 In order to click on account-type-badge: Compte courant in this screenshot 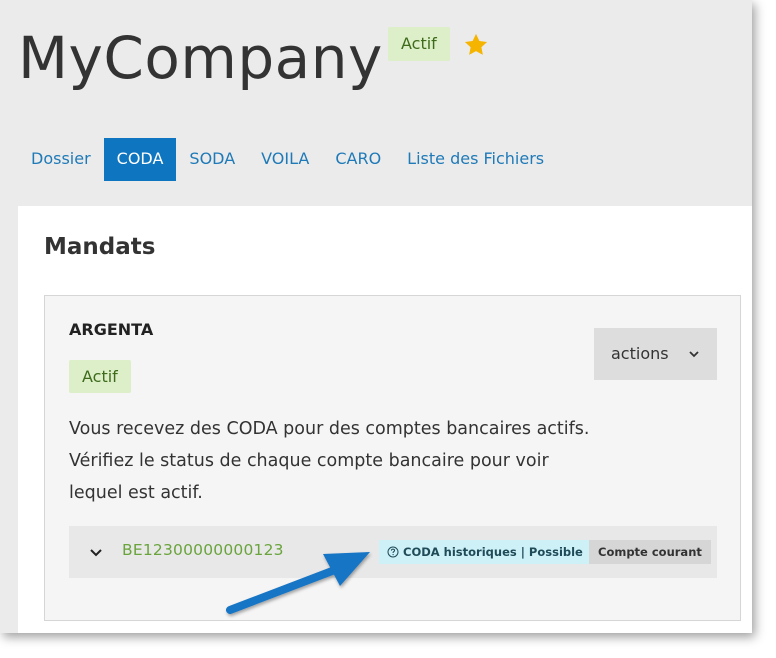, I will do `click(650, 552)`.